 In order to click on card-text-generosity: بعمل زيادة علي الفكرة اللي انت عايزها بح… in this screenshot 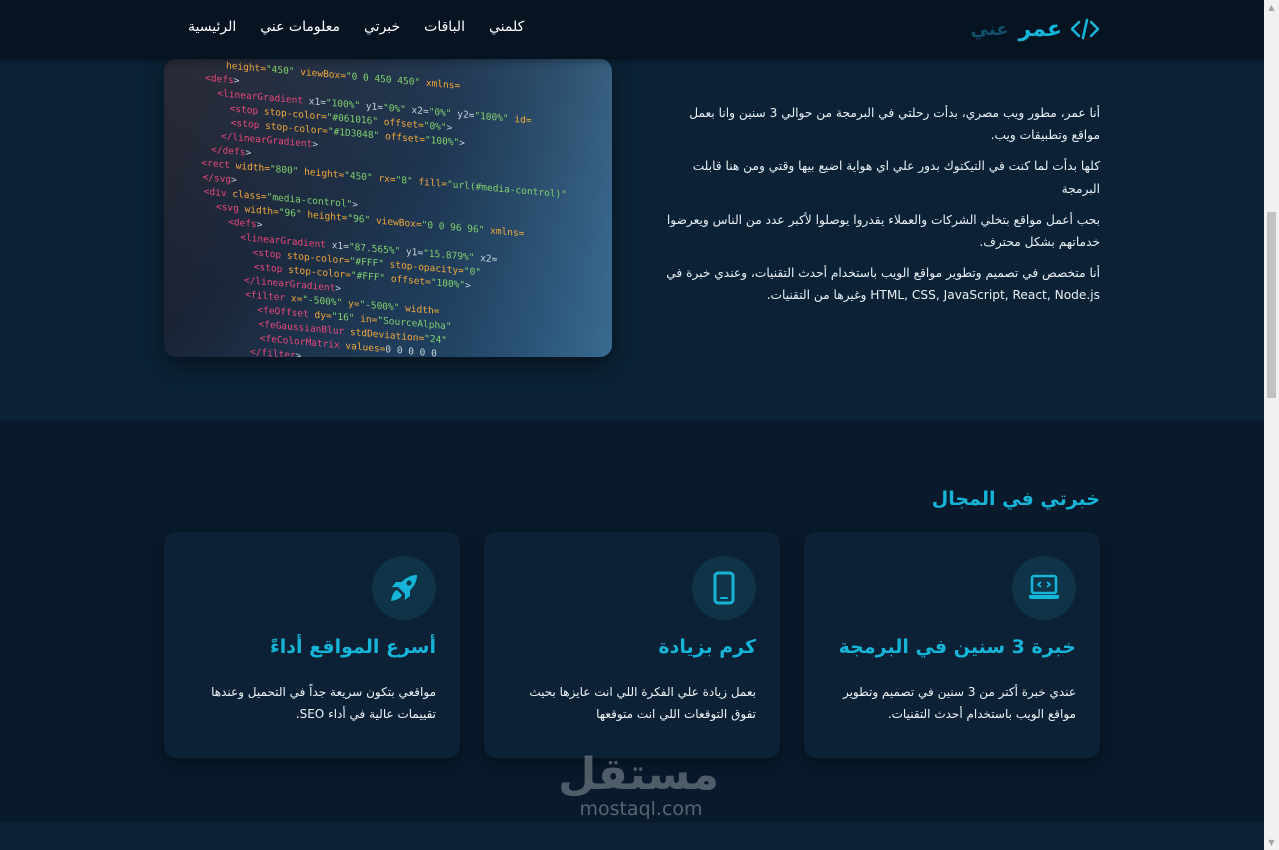, I will do `click(642, 703)`.